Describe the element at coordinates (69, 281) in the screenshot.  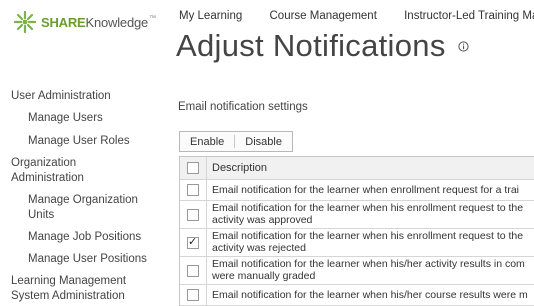
I see `sidebar-label-line: Learning Management` at that location.